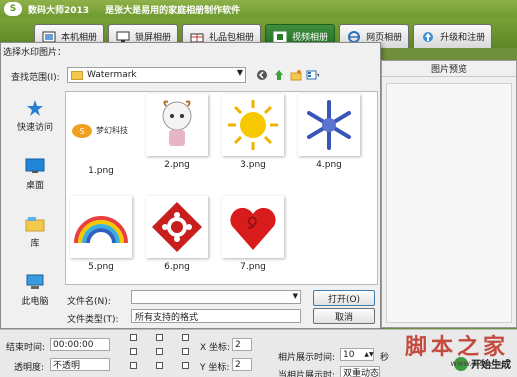 This screenshot has width=517, height=377. What do you see at coordinates (101, 171) in the screenshot?
I see `file-name: 1.png` at bounding box center [101, 171].